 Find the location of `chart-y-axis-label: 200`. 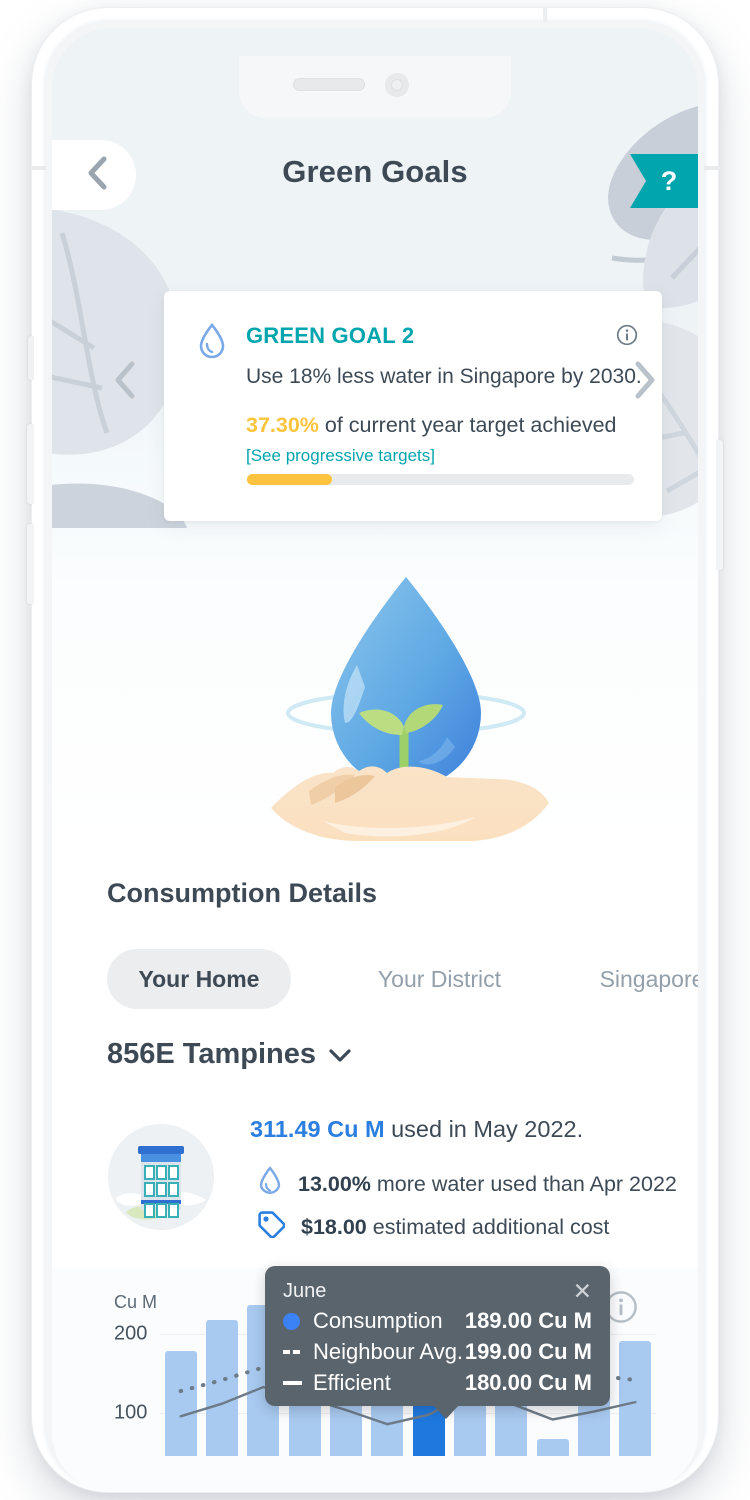

chart-y-axis-label: 200 is located at coordinates (131, 1333).